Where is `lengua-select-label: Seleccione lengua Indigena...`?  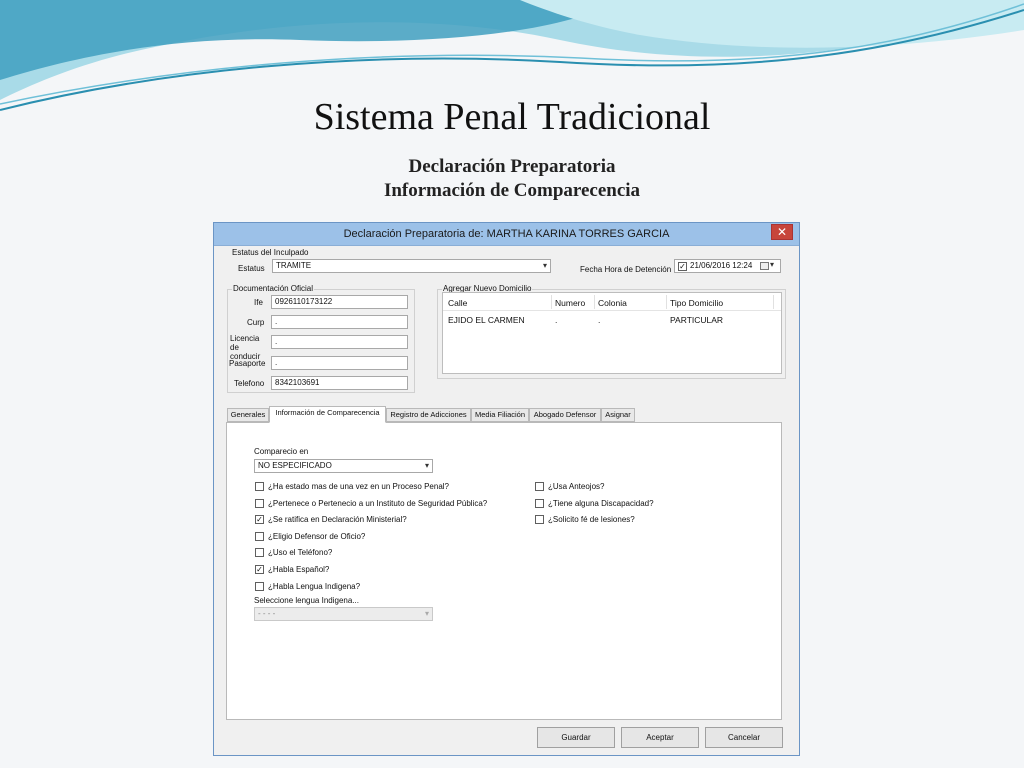
lengua-select-label: Seleccione lengua Indigena... is located at coordinates (306, 600).